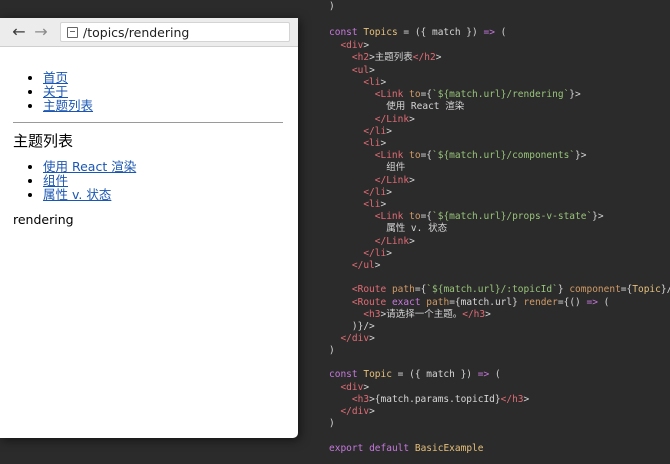 This screenshot has height=464, width=670. Describe the element at coordinates (136, 32) in the screenshot. I see `url-text: /topics/rendering` at that location.